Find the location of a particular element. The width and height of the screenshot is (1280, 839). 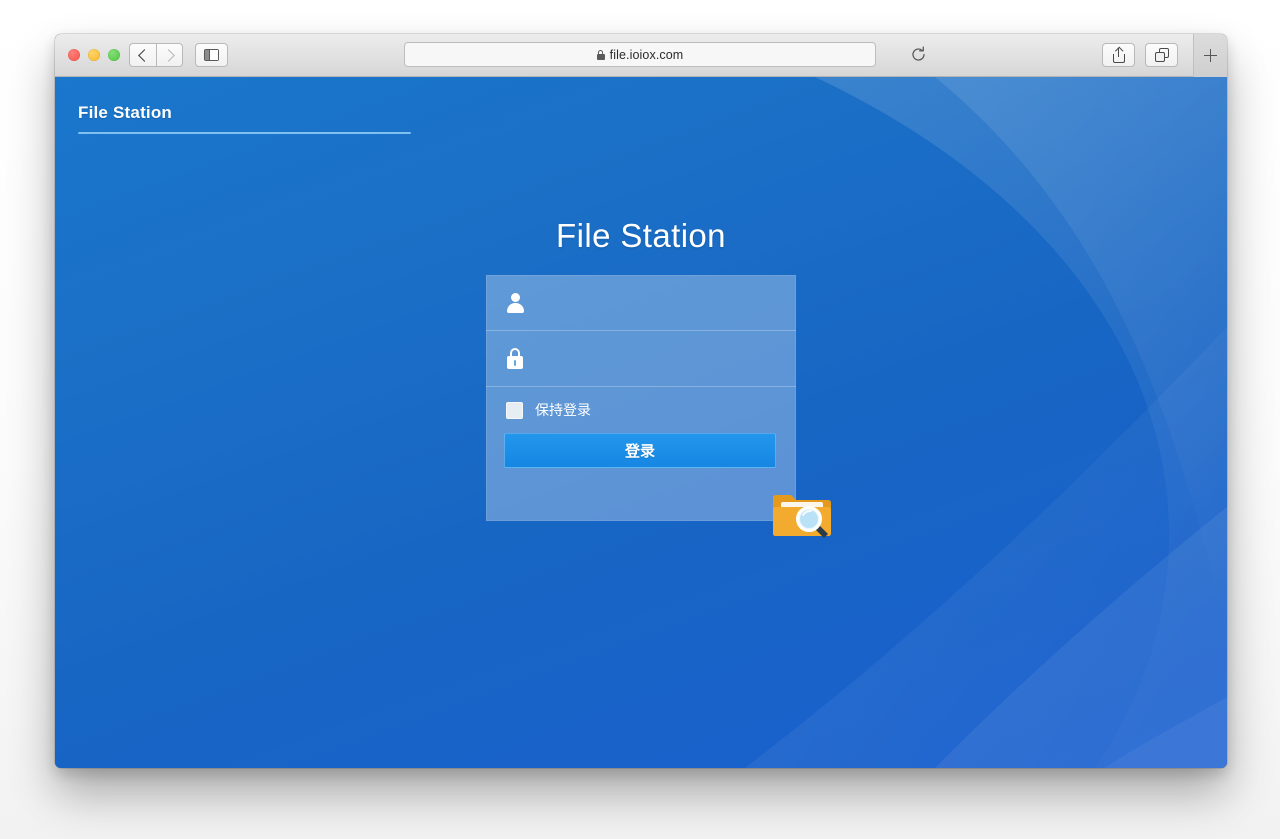

reload-icon is located at coordinates (918, 53).